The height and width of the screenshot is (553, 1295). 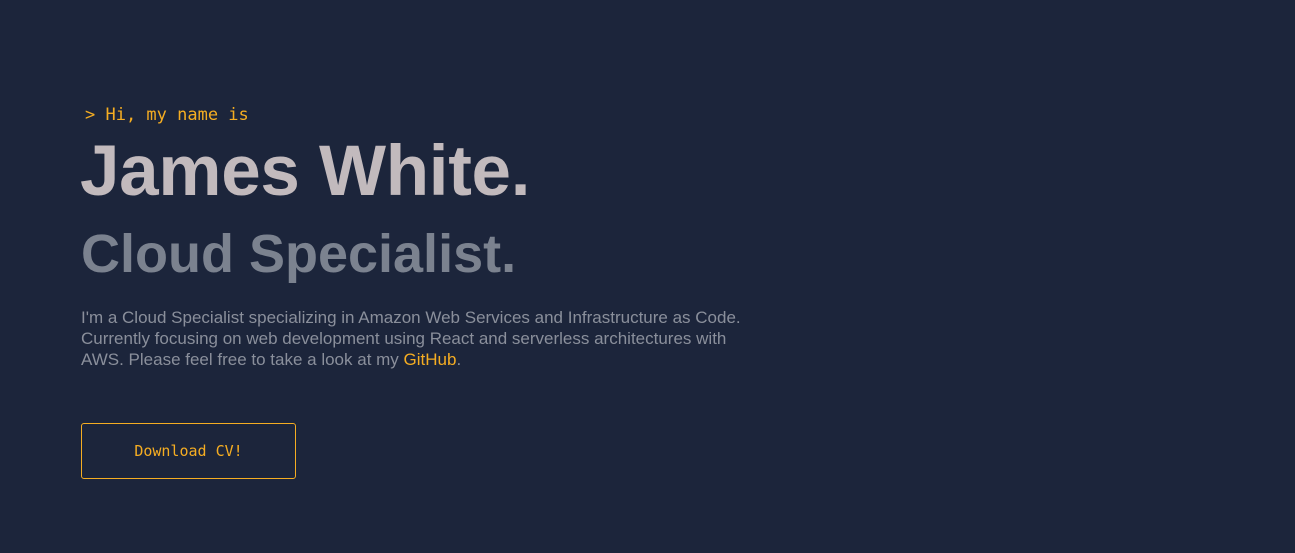 What do you see at coordinates (305, 171) in the screenshot?
I see `hero-name: James White.` at bounding box center [305, 171].